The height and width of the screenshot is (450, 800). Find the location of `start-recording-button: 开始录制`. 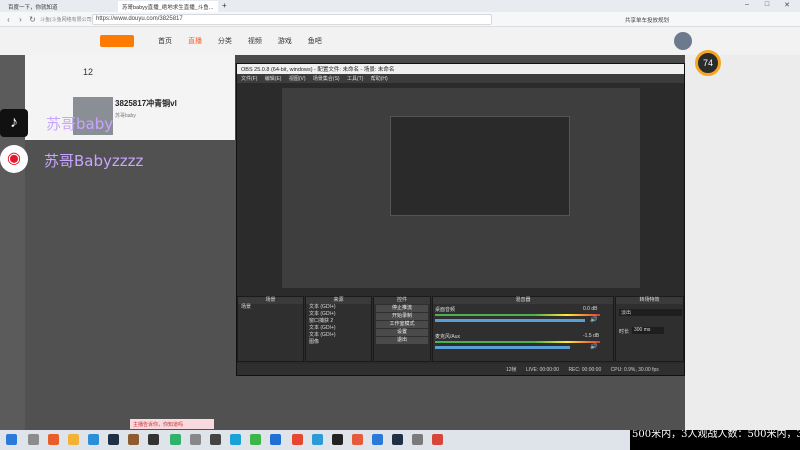

start-recording-button: 开始录制 is located at coordinates (402, 316).